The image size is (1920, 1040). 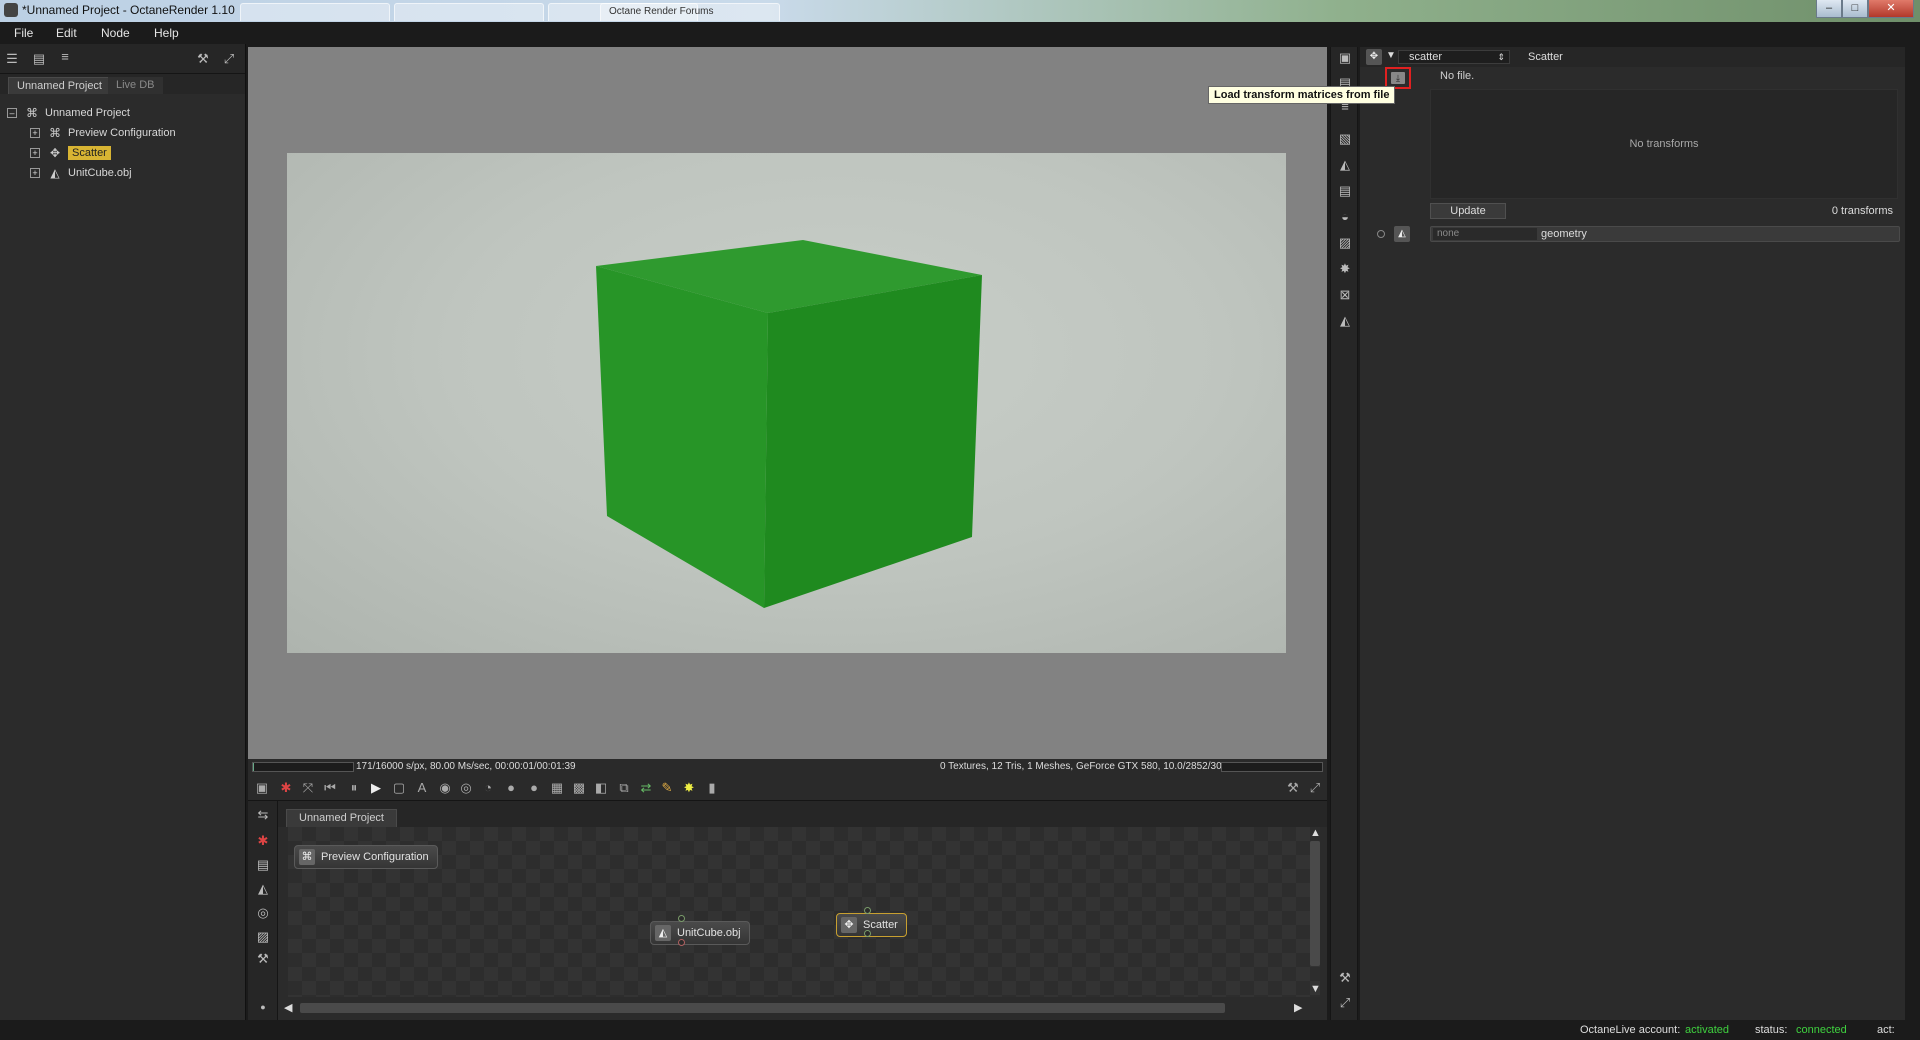 What do you see at coordinates (303, 767) in the screenshot?
I see `render-progress-bar` at bounding box center [303, 767].